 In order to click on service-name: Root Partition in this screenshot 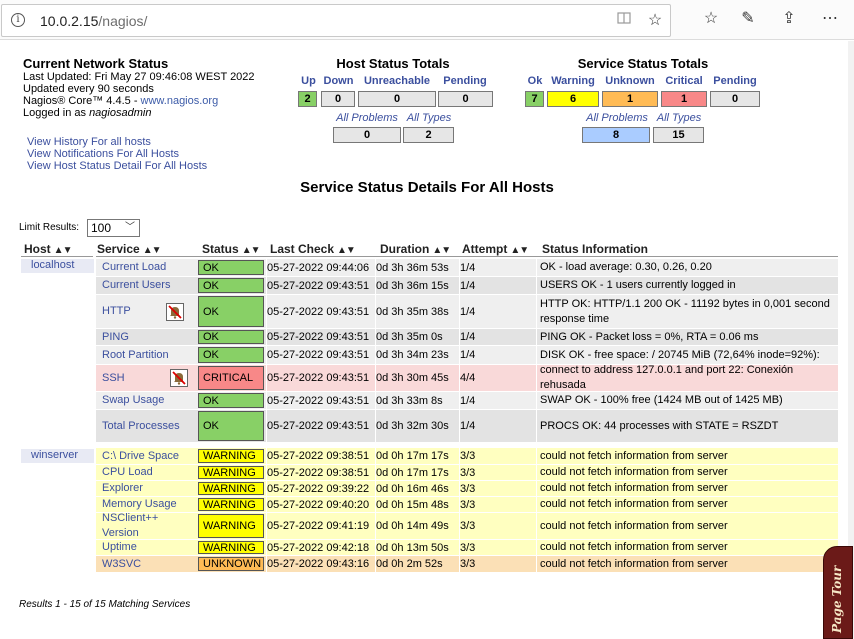, I will do `click(146, 355)`.